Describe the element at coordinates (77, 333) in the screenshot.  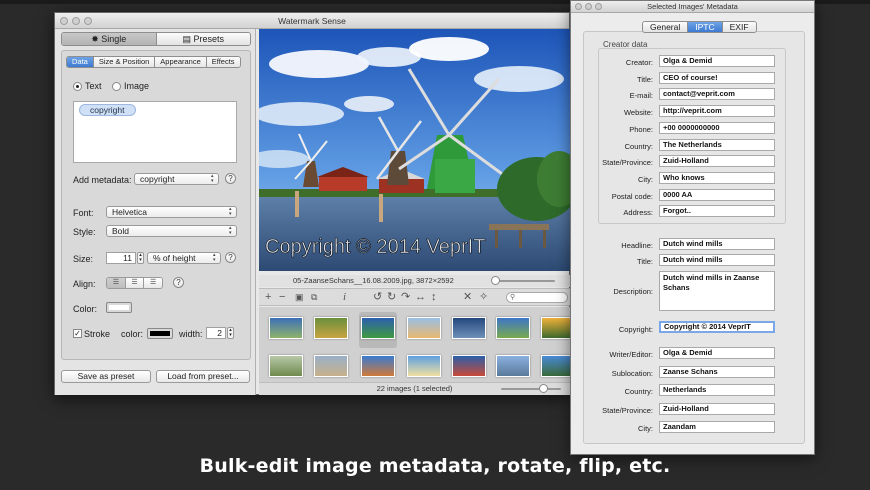
I see `stroke-checkbox: ✓` at that location.